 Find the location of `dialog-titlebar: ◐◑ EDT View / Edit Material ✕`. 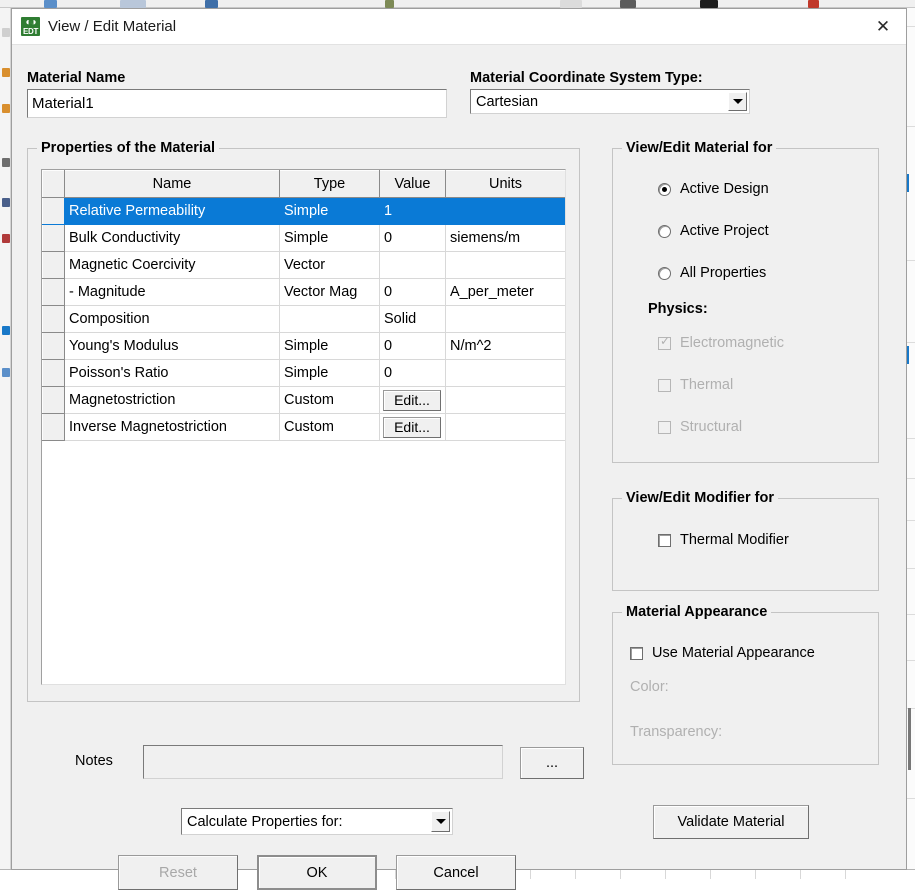

dialog-titlebar: ◐◑ EDT View / Edit Material ✕ is located at coordinates (459, 27).